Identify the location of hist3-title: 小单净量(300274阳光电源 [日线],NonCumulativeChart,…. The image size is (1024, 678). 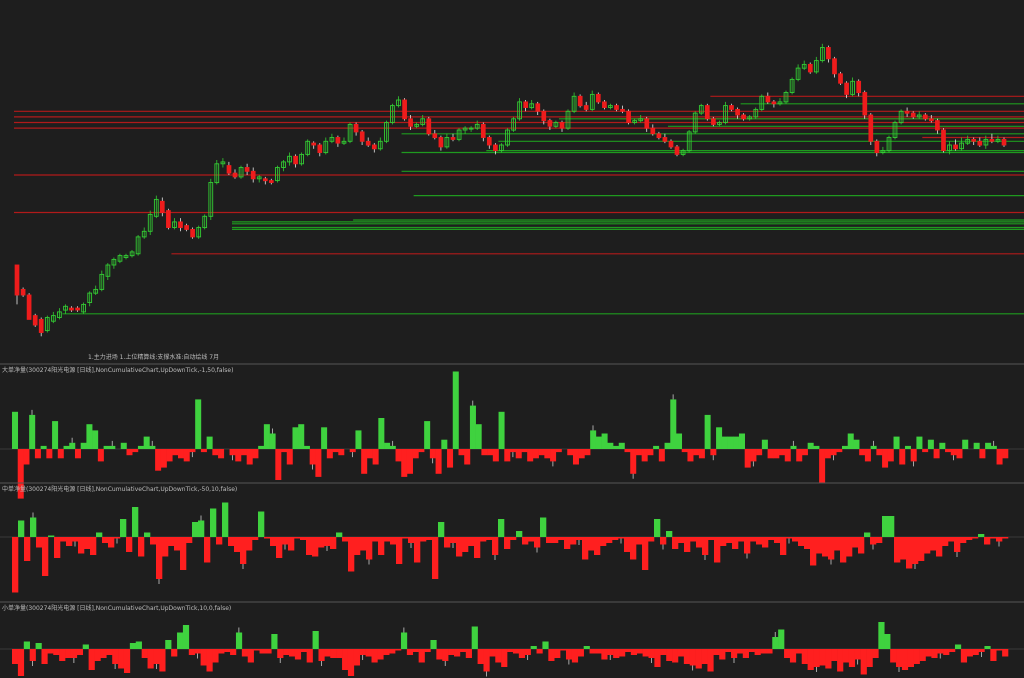
(116, 608).